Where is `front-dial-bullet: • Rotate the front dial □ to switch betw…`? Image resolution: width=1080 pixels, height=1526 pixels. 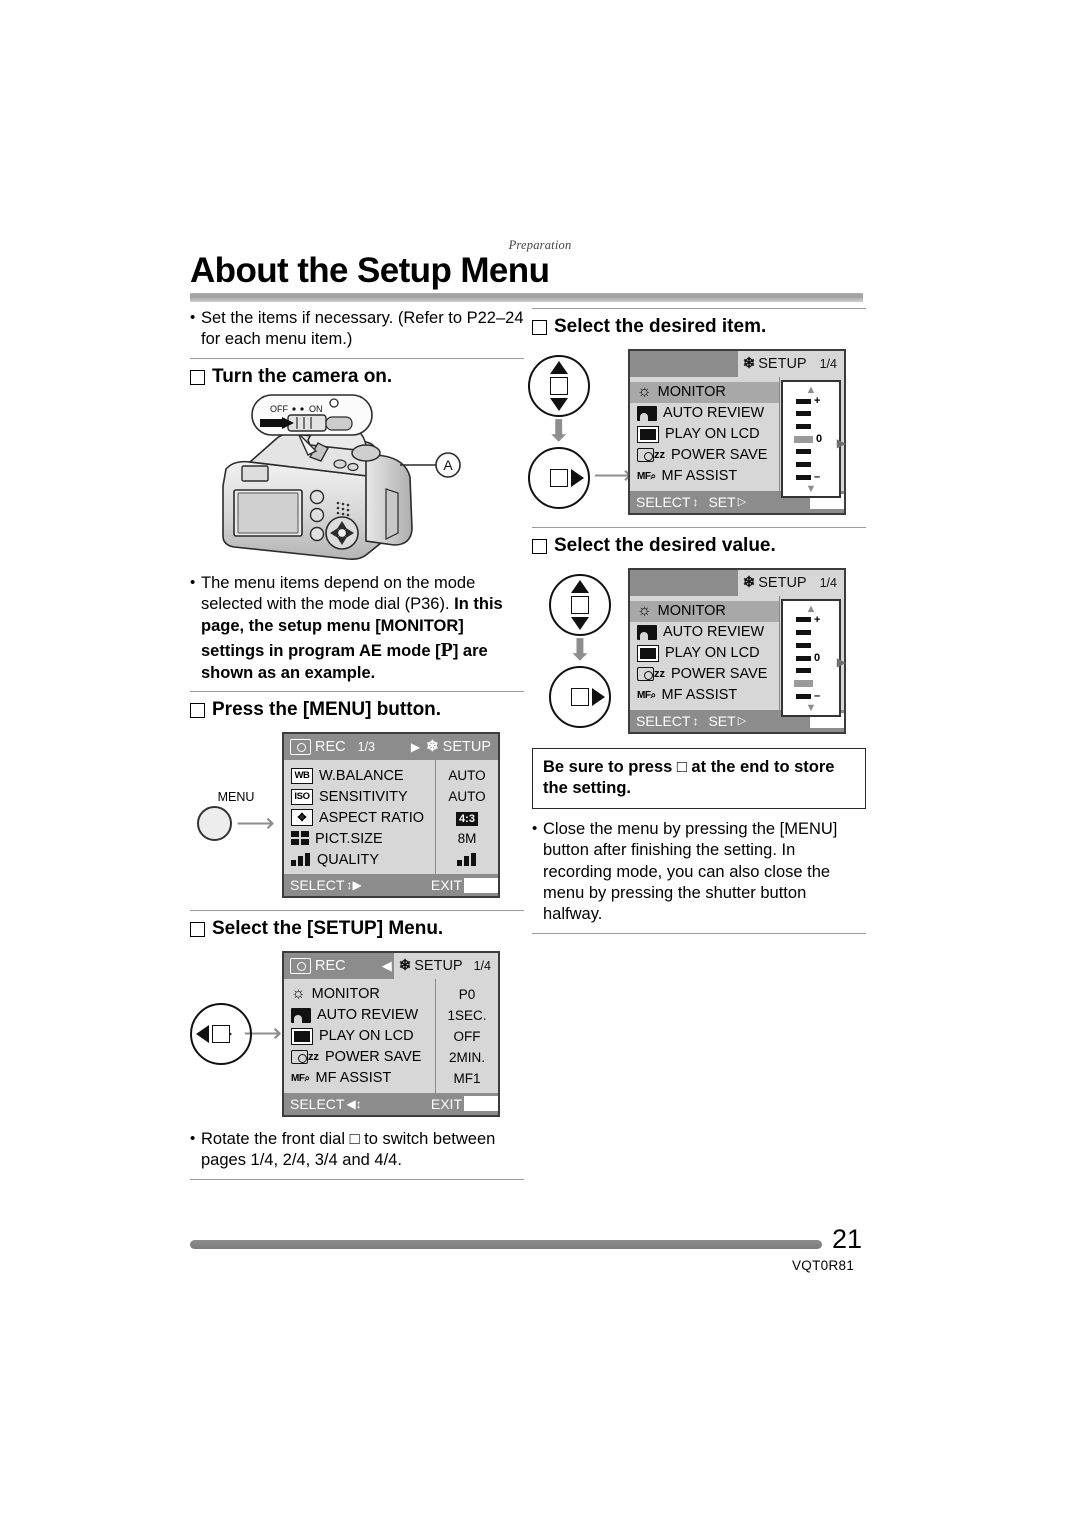
front-dial-bullet: • Rotate the front dial □ to switch betw… is located at coordinates (357, 1150).